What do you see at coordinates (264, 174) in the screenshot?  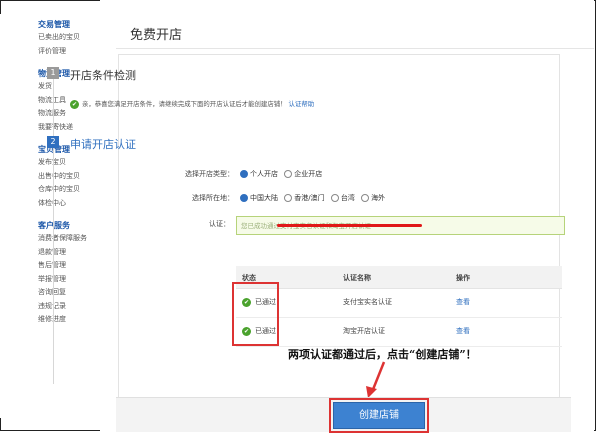 I see `option-personal-shop: 个人开店` at bounding box center [264, 174].